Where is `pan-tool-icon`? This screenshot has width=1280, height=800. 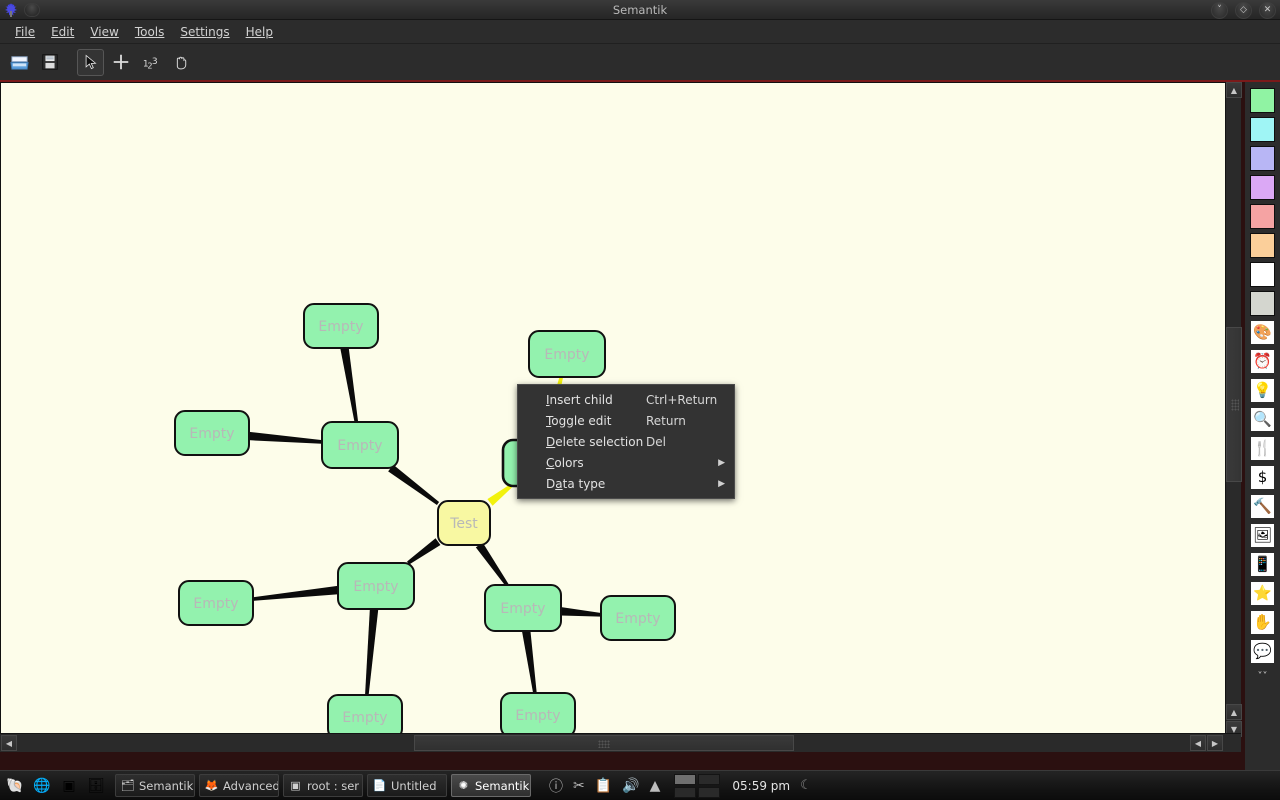 pan-tool-icon is located at coordinates (180, 62).